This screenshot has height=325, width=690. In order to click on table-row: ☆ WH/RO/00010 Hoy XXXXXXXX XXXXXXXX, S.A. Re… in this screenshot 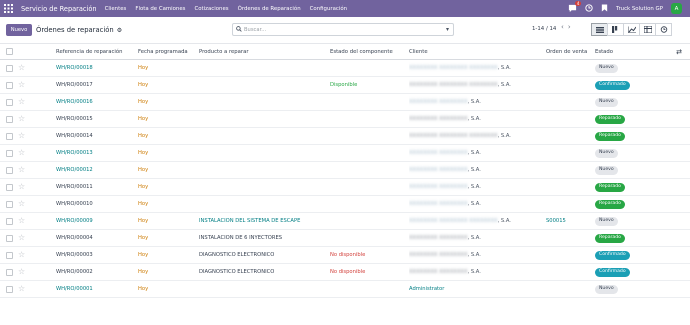, I will do `click(345, 204)`.